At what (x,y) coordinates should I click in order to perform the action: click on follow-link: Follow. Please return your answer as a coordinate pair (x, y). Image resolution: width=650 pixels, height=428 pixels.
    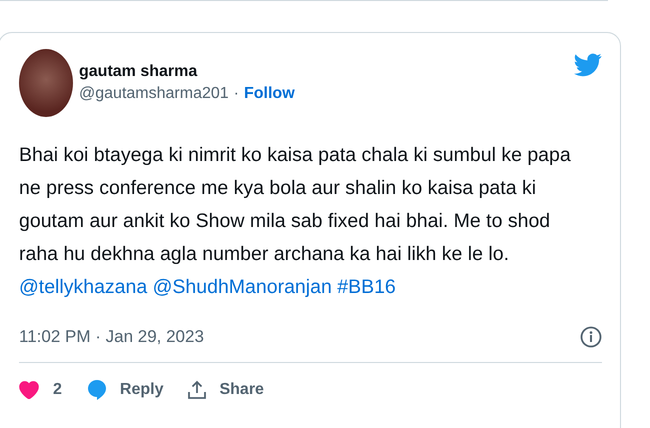
    Looking at the image, I should click on (269, 94).